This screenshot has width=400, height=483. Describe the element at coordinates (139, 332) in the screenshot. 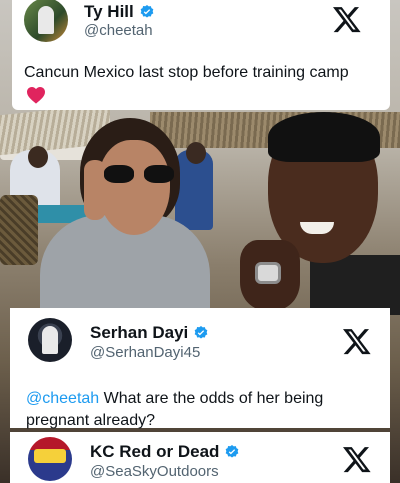

I see `author-name-text: Serhan Dayi` at that location.